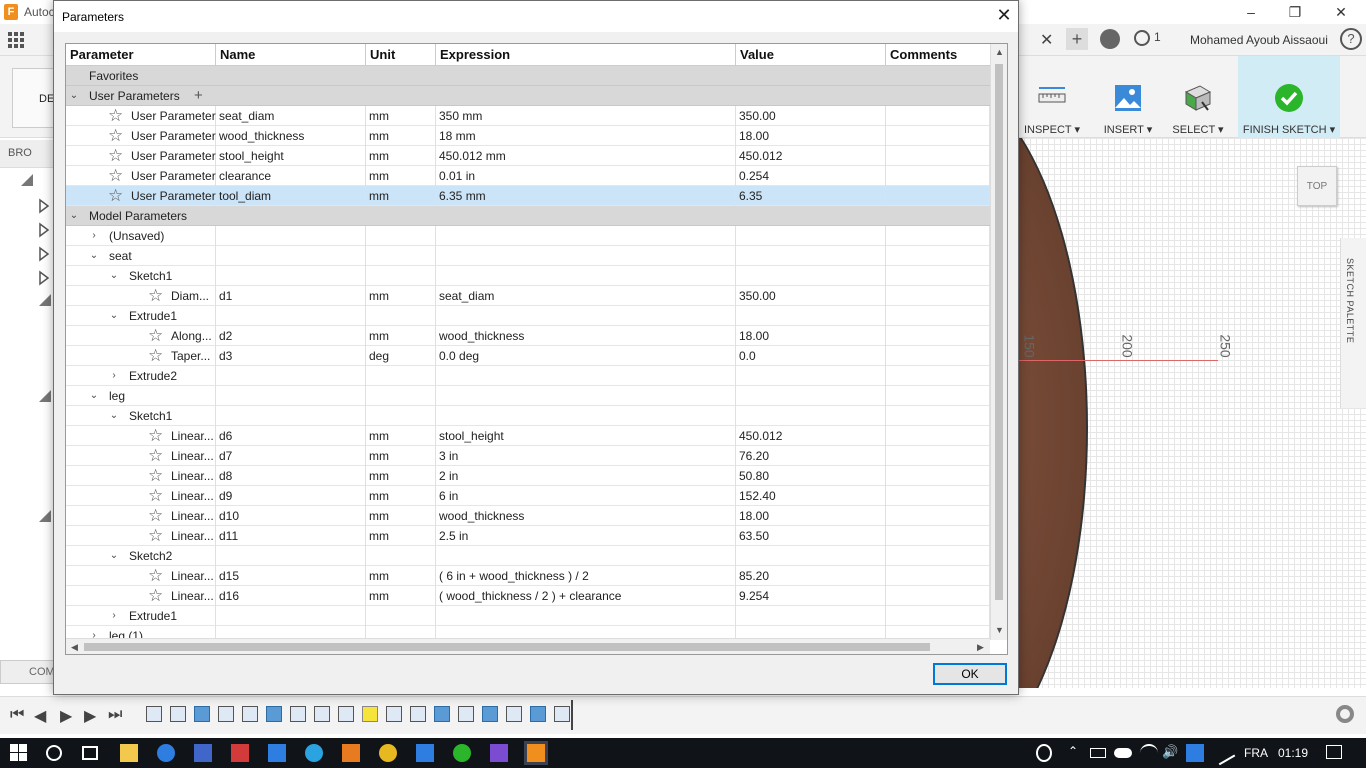 Image resolution: width=1366 pixels, height=768 pixels. Describe the element at coordinates (586, 596) in the screenshot. I see `expression-cell: ( wood_thickness / 2 ) + clearance` at that location.